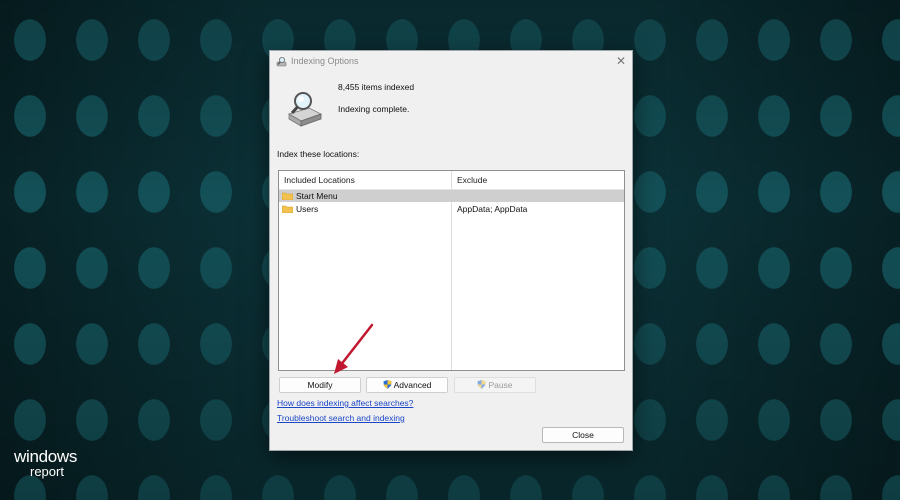 The height and width of the screenshot is (500, 900). I want to click on pause-button: Pause, so click(495, 385).